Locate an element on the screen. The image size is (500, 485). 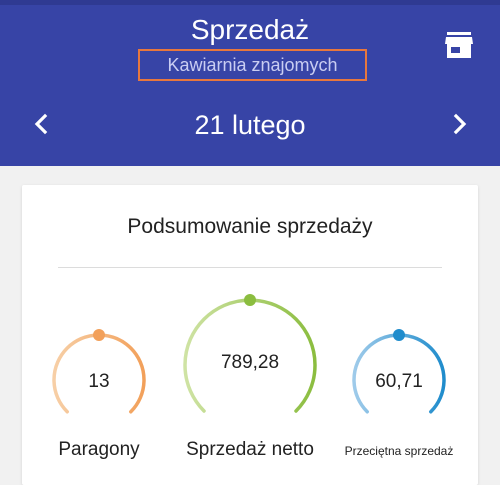
page-title: Sprzedaż is located at coordinates (250, 29).